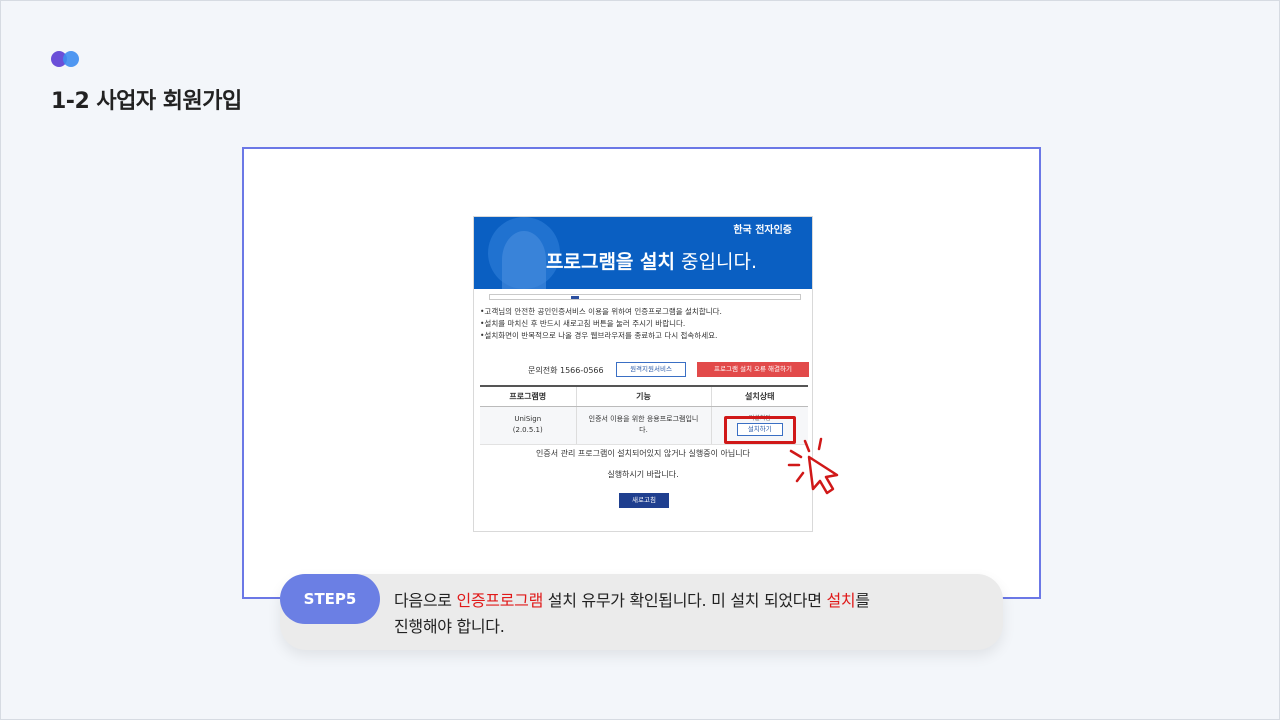 The image size is (1280, 720). Describe the element at coordinates (528, 425) in the screenshot. I see `program-name-cell: UniSign (2.0.5.1)` at that location.